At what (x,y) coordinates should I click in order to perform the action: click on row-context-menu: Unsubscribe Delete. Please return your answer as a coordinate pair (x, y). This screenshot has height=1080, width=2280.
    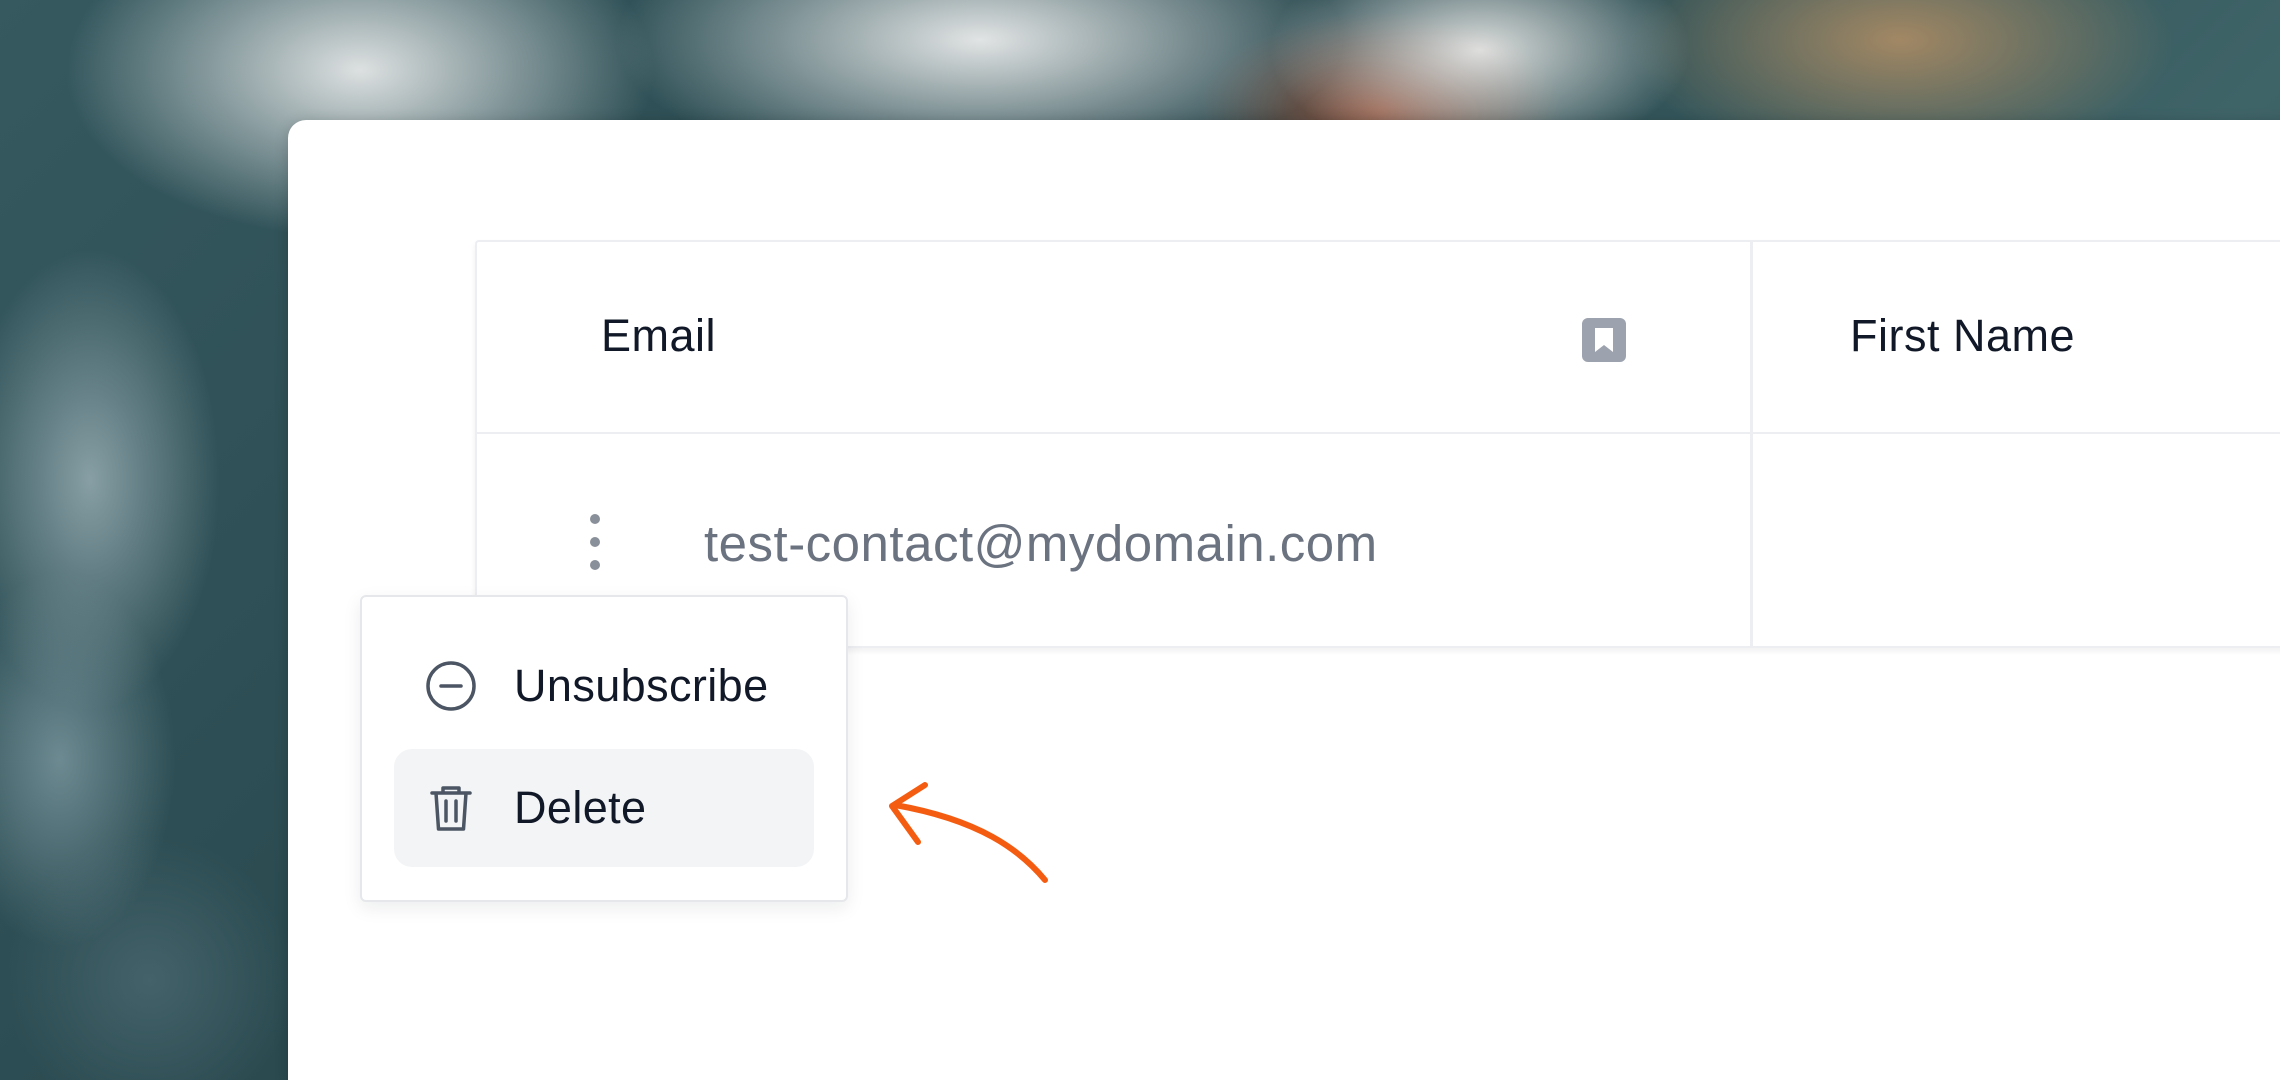
    Looking at the image, I should click on (604, 748).